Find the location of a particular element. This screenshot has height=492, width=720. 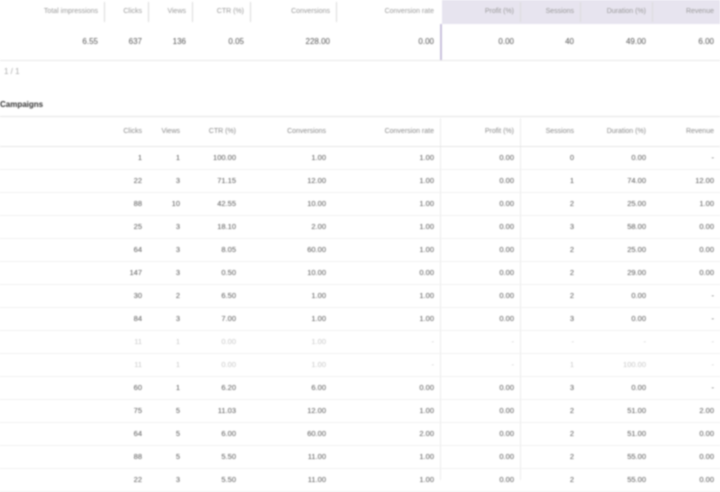

column-header: Conversions is located at coordinates (287, 132).